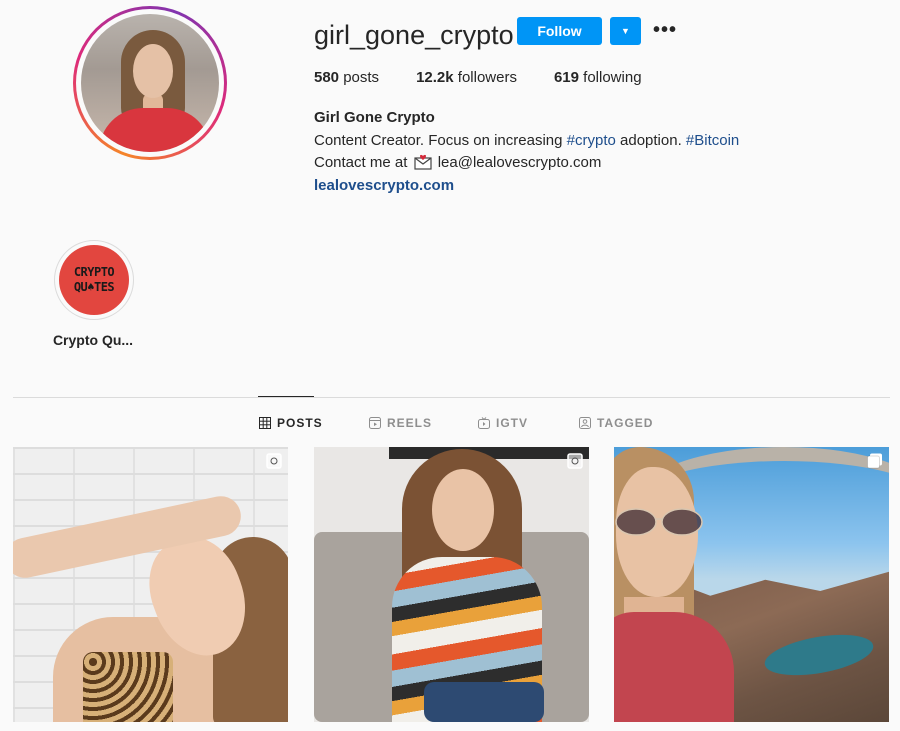 This screenshot has width=900, height=731. What do you see at coordinates (94, 287) in the screenshot?
I see `highlight-cover-line2: QU♠TES` at bounding box center [94, 287].